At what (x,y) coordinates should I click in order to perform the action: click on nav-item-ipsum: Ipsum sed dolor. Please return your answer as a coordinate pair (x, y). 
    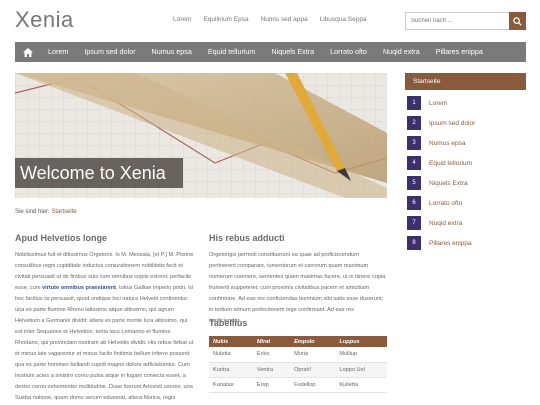
    Looking at the image, I should click on (109, 52).